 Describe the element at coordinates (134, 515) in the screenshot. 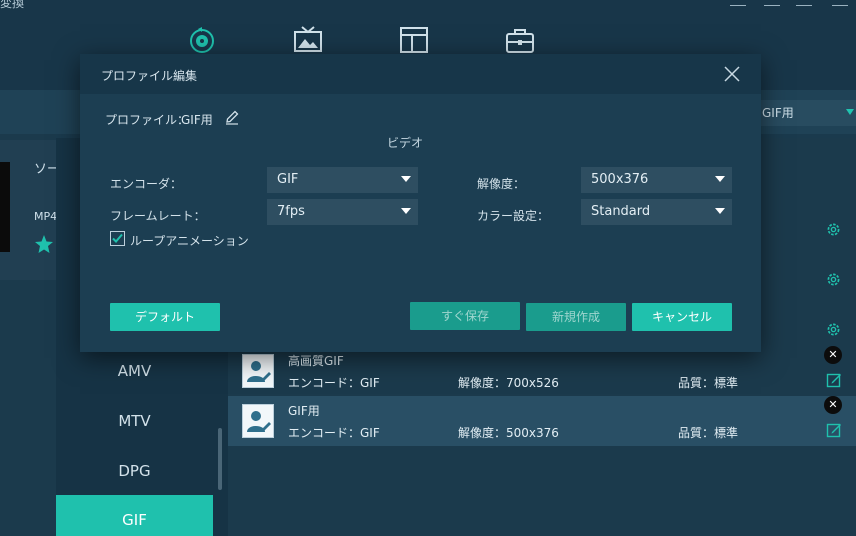

I see `format-item-gif: GIF` at that location.